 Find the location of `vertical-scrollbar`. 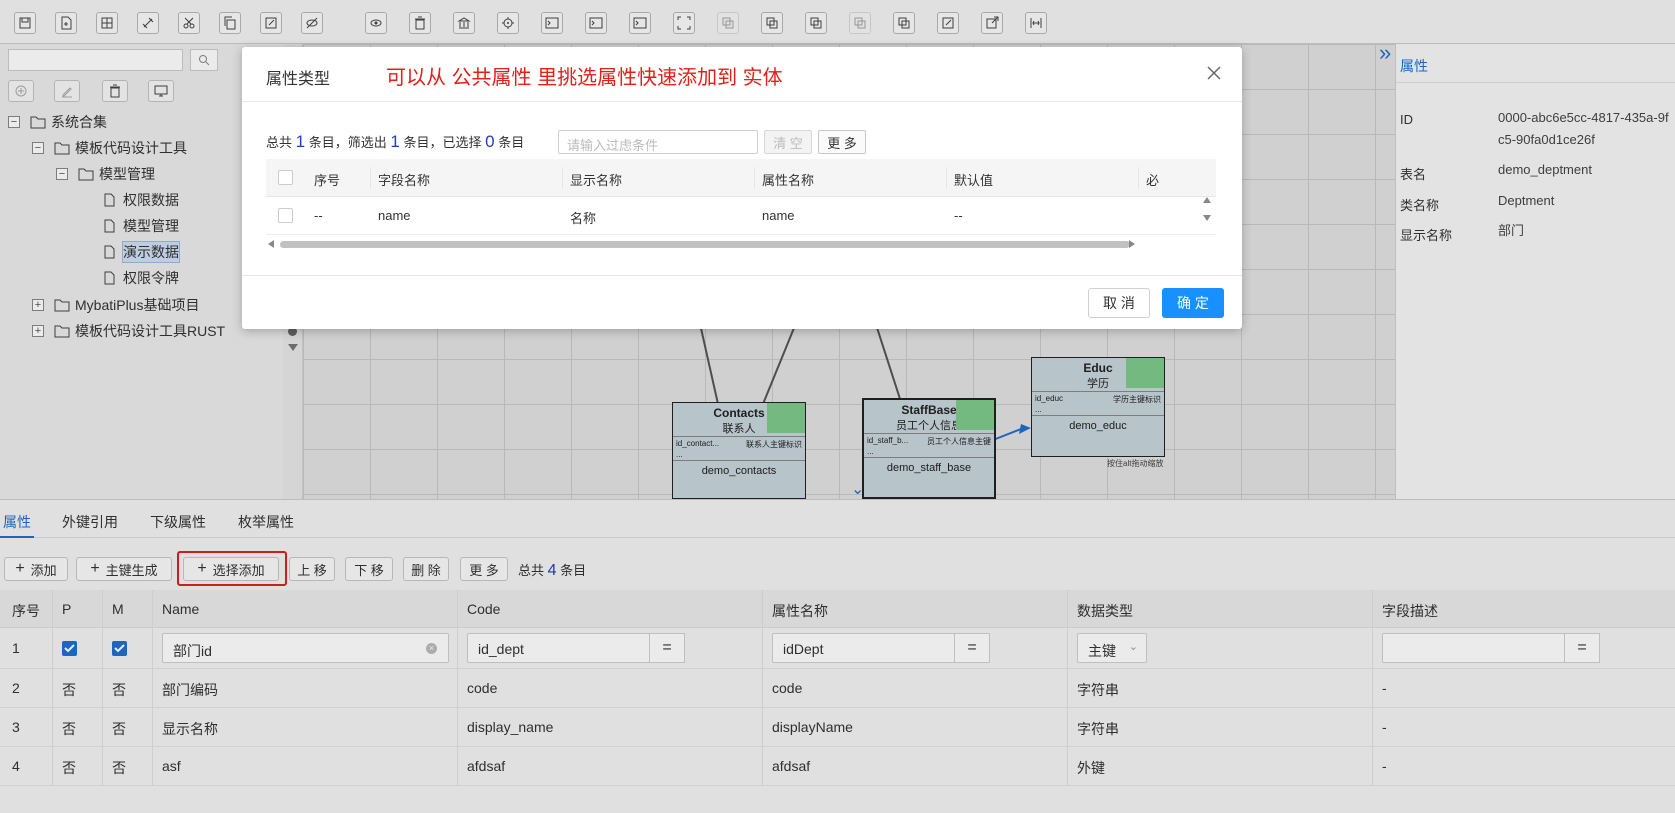

vertical-scrollbar is located at coordinates (1207, 217).